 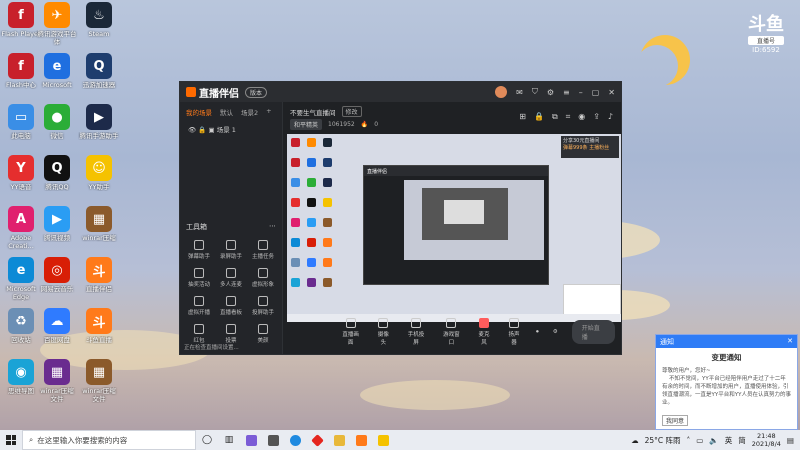 I want to click on nested-app-window: 直播伴侣, so click(x=456, y=225).